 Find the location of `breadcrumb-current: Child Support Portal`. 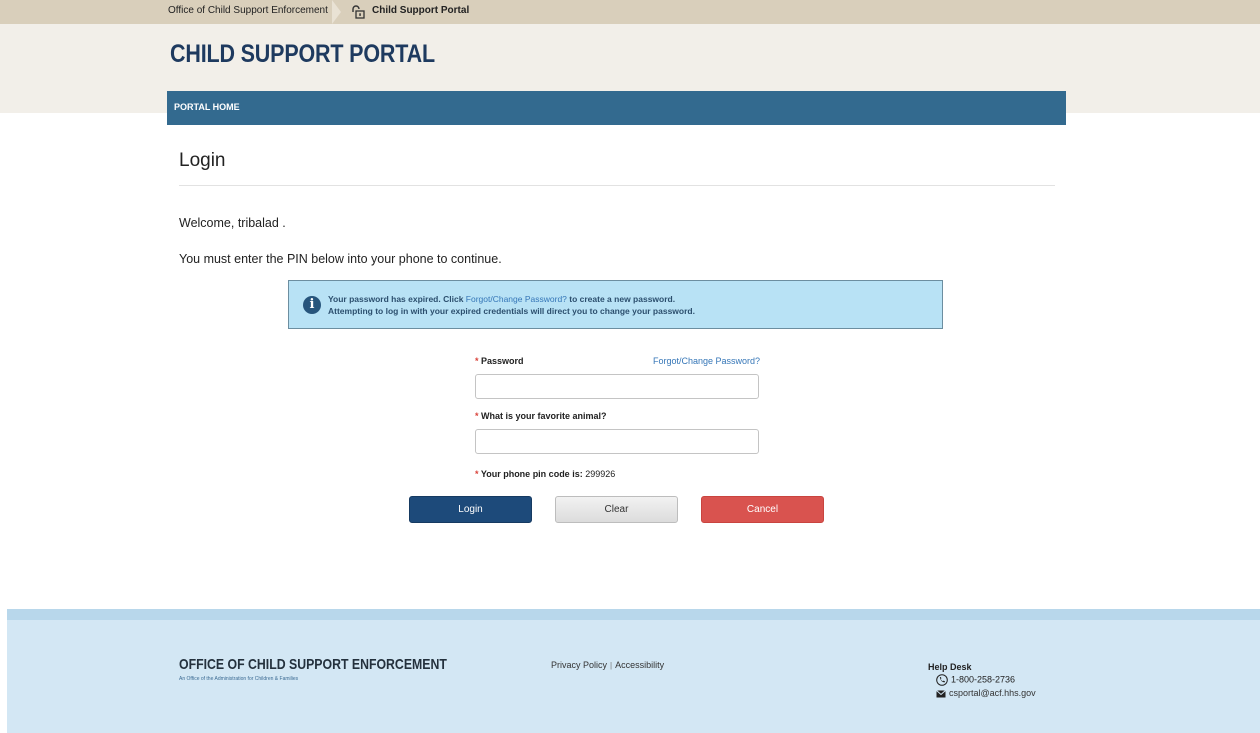

breadcrumb-current: Child Support Portal is located at coordinates (421, 10).